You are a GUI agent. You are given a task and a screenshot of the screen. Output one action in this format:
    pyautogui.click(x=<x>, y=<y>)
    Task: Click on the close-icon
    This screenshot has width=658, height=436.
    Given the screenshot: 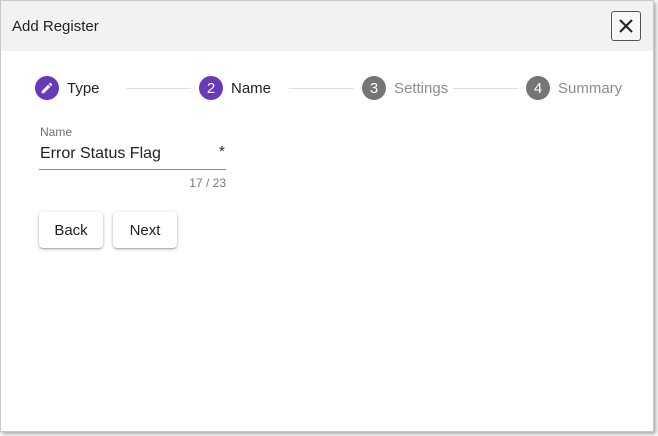 What is the action you would take?
    pyautogui.click(x=626, y=26)
    